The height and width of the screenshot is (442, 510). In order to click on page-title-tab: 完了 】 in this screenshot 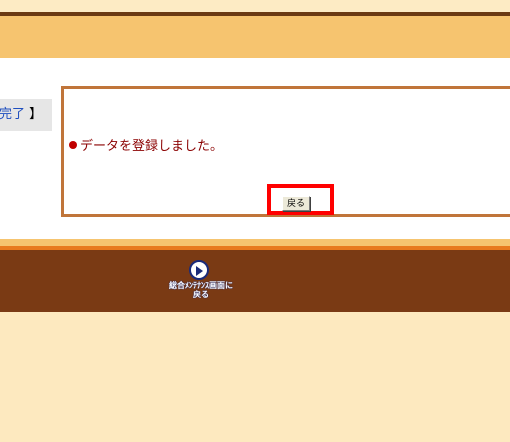, I will do `click(26, 115)`.